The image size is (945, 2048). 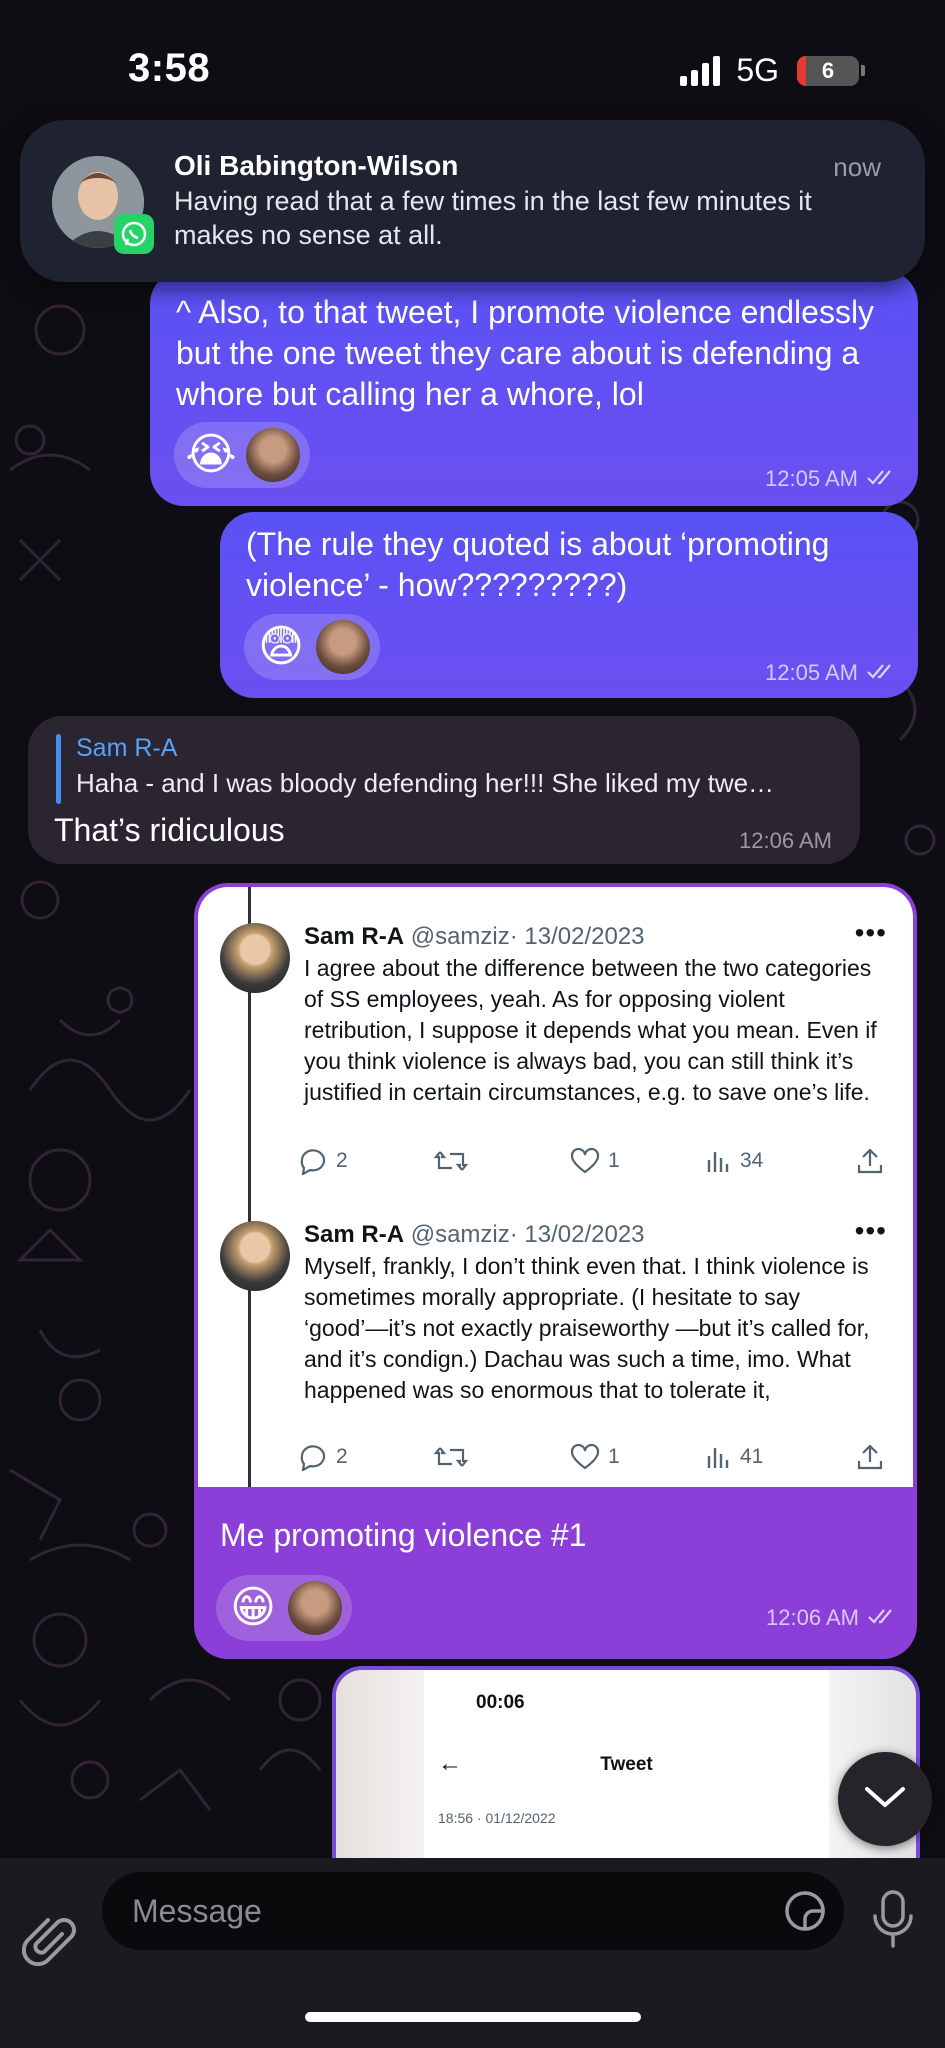 What do you see at coordinates (500, 1702) in the screenshot?
I see `screenshot-time: 00:06` at bounding box center [500, 1702].